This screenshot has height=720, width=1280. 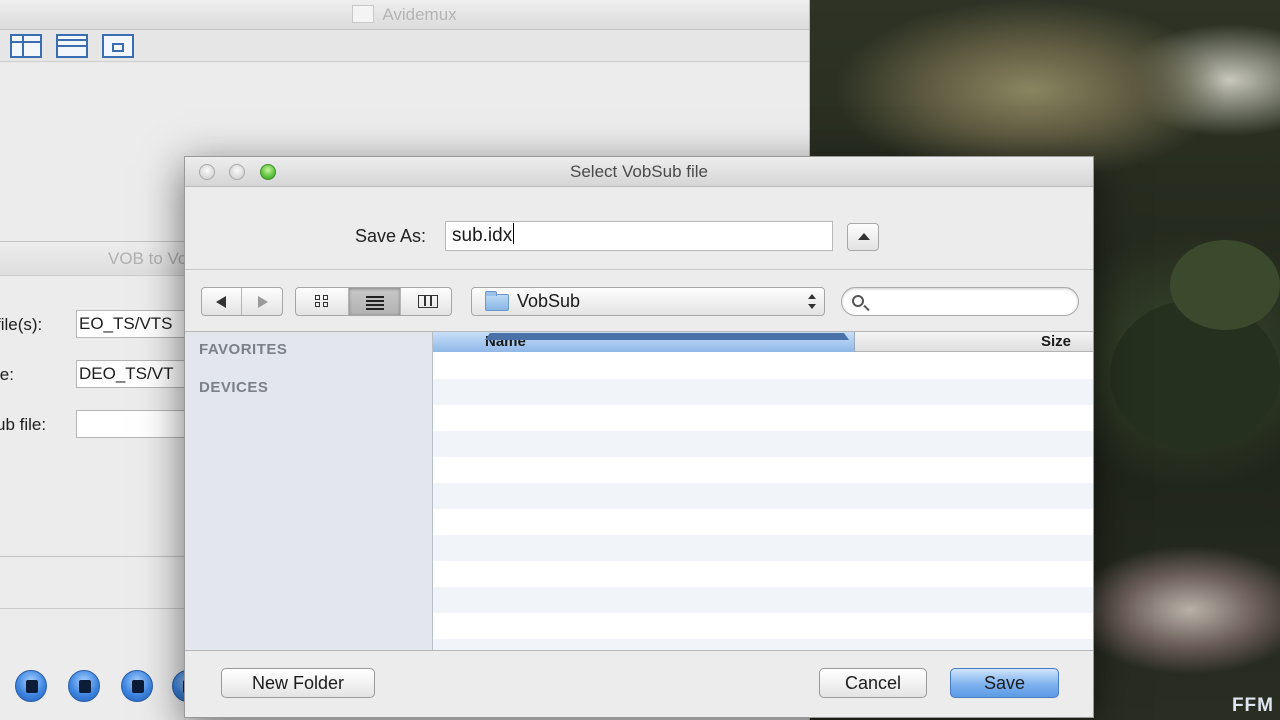 I want to click on forward-arrow-icon, so click(x=263, y=302).